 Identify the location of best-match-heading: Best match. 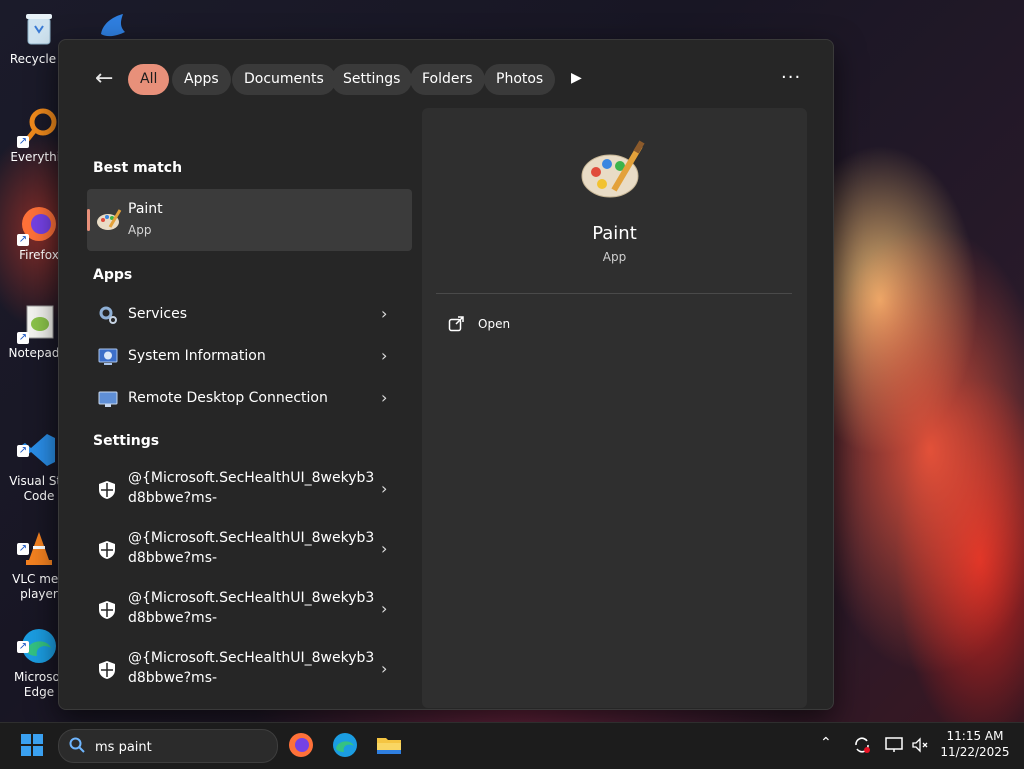
(138, 168).